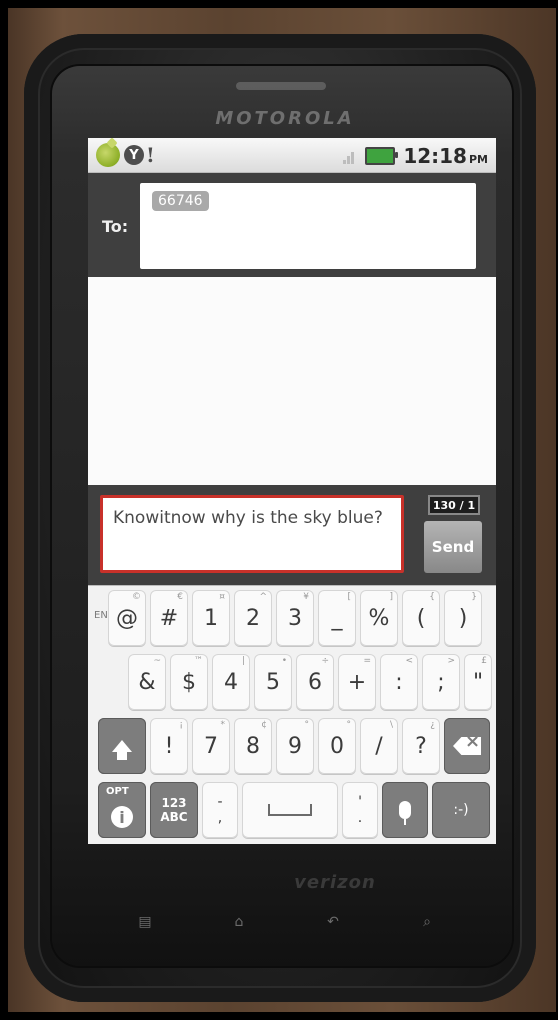 This screenshot has height=1020, width=558. Describe the element at coordinates (220, 810) in the screenshot. I see `comma-key: - ,` at that location.